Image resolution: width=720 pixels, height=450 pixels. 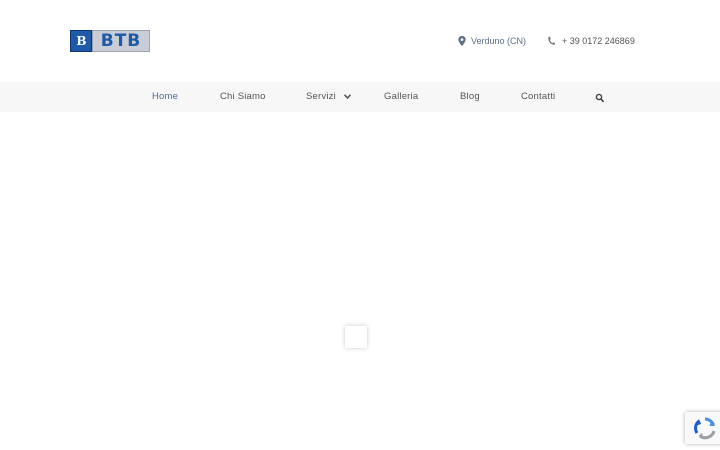 I want to click on nav-item-blog: Blog, so click(x=470, y=97).